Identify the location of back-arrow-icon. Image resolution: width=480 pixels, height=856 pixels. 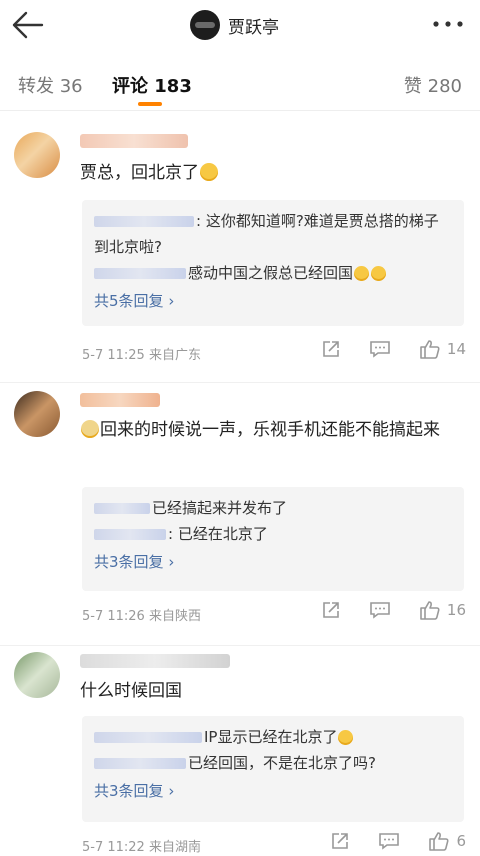
(28, 25).